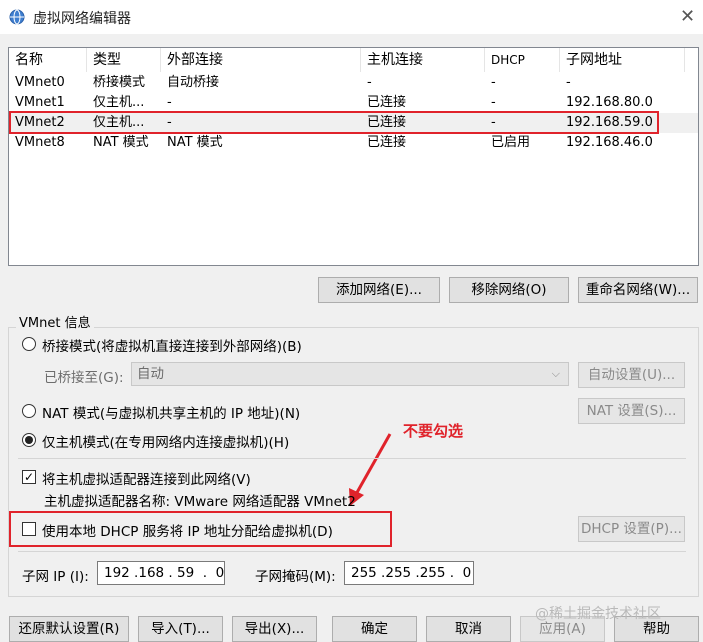 The height and width of the screenshot is (642, 703). What do you see at coordinates (511, 142) in the screenshot?
I see `cell-dhcp: 已启用` at bounding box center [511, 142].